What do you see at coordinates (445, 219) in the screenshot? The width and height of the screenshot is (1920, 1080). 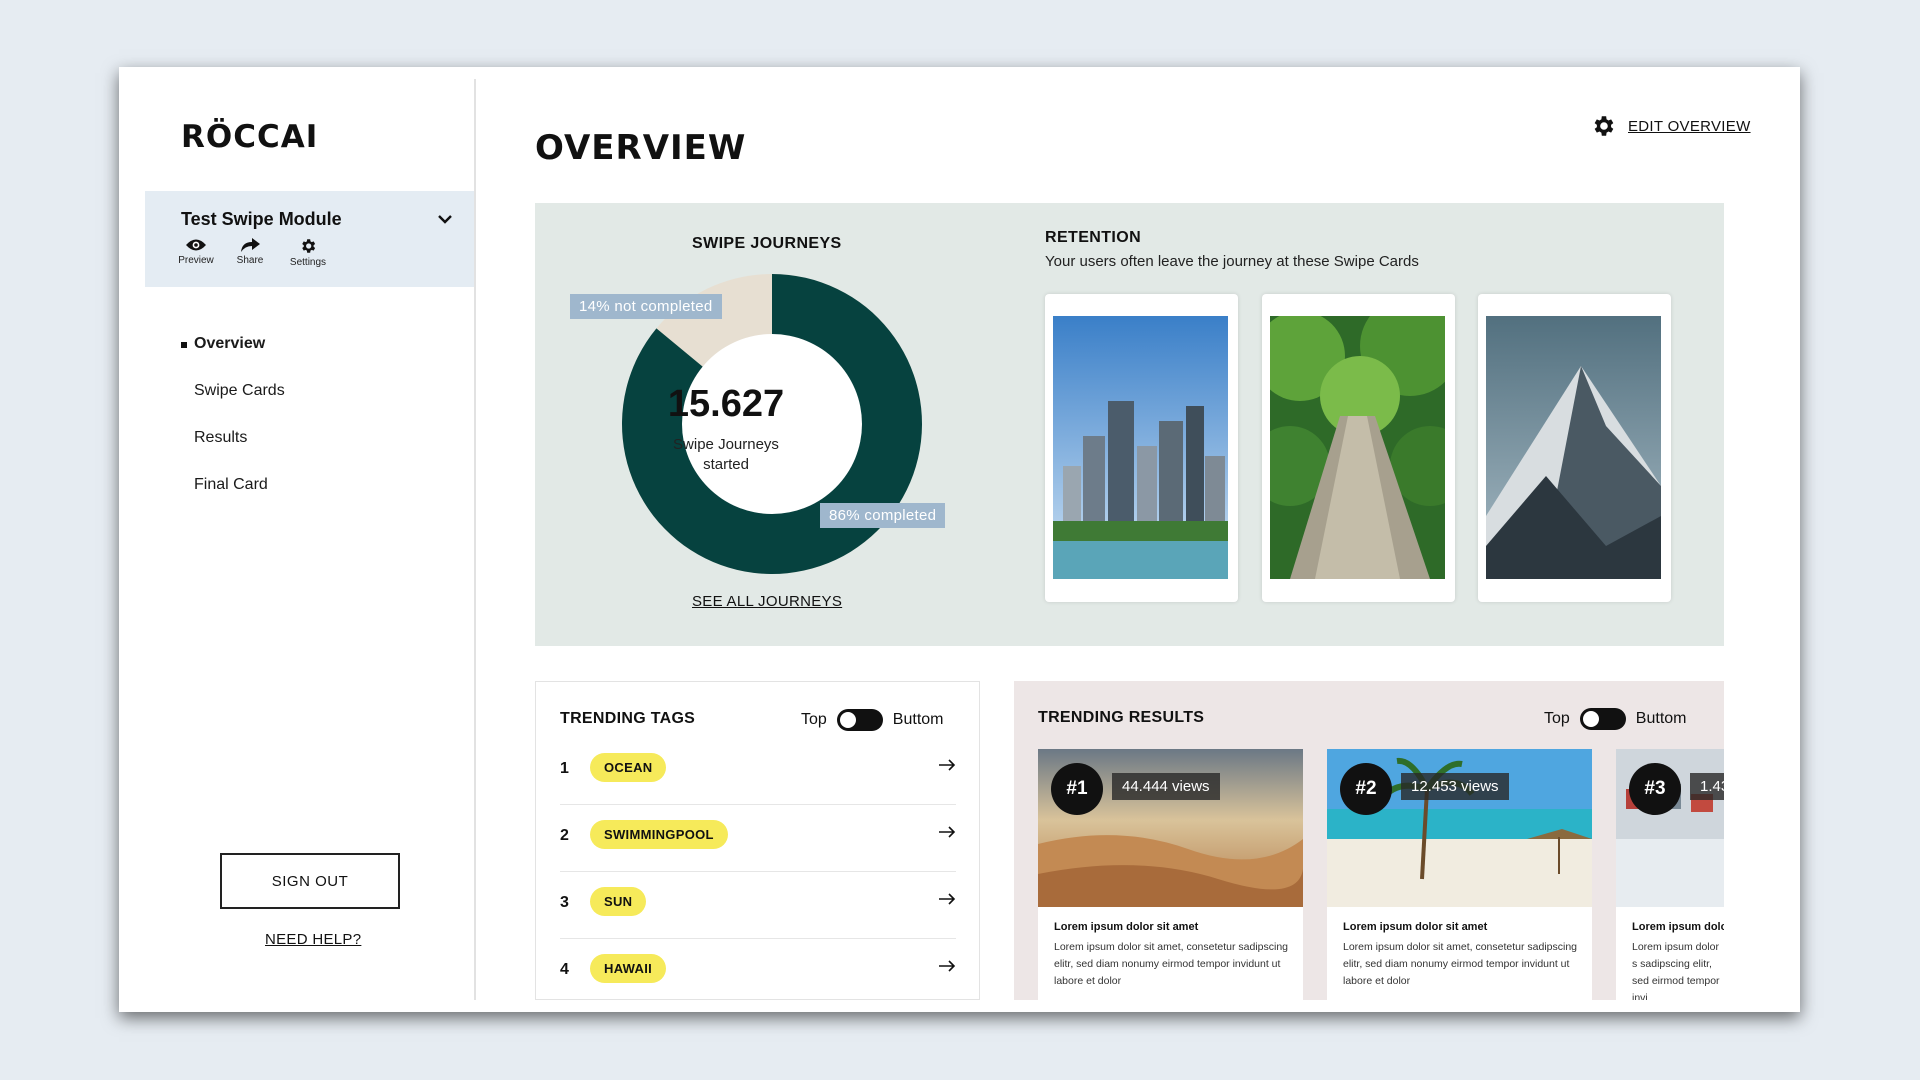 I see `chevron-down-icon` at bounding box center [445, 219].